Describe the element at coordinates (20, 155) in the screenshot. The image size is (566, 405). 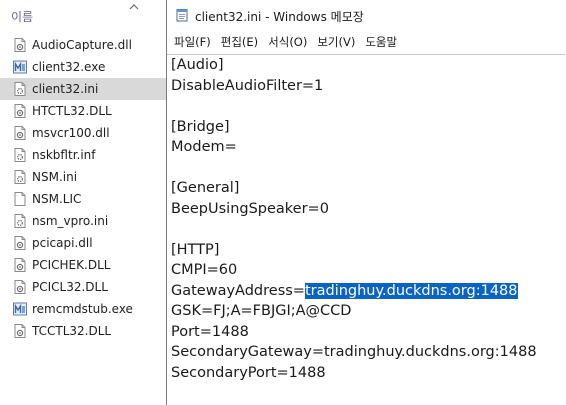
I see `inf-settings-file-icon` at that location.